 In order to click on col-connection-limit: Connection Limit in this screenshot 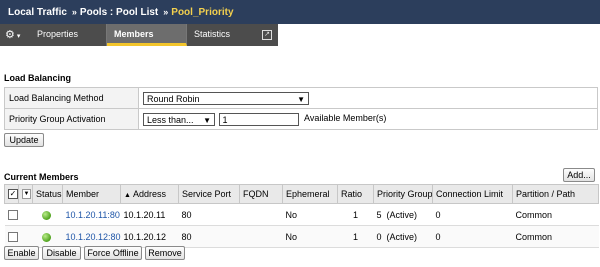, I will do `click(472, 194)`.